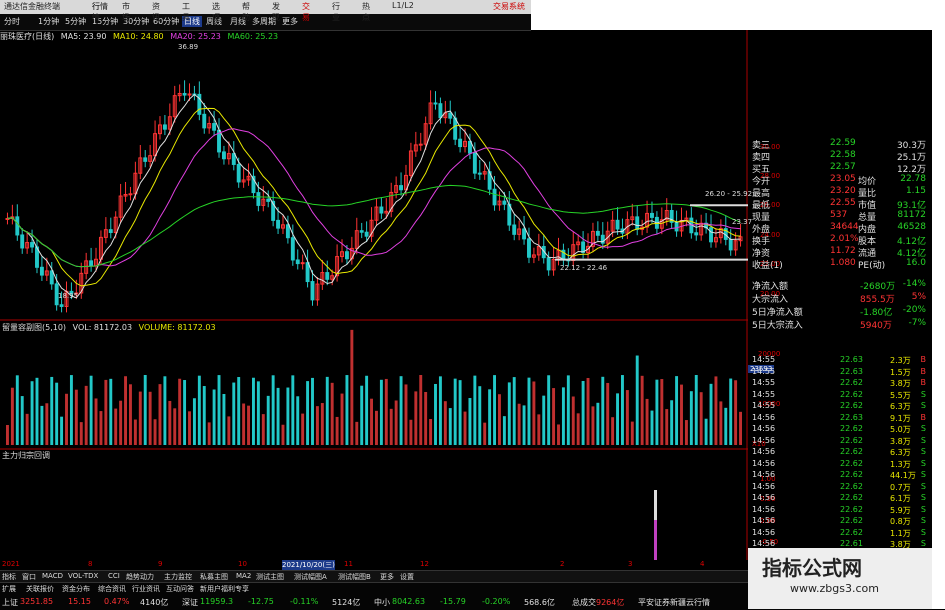  I want to click on tick-row: 14:55 22.63 2.3万 B, so click(840, 360).